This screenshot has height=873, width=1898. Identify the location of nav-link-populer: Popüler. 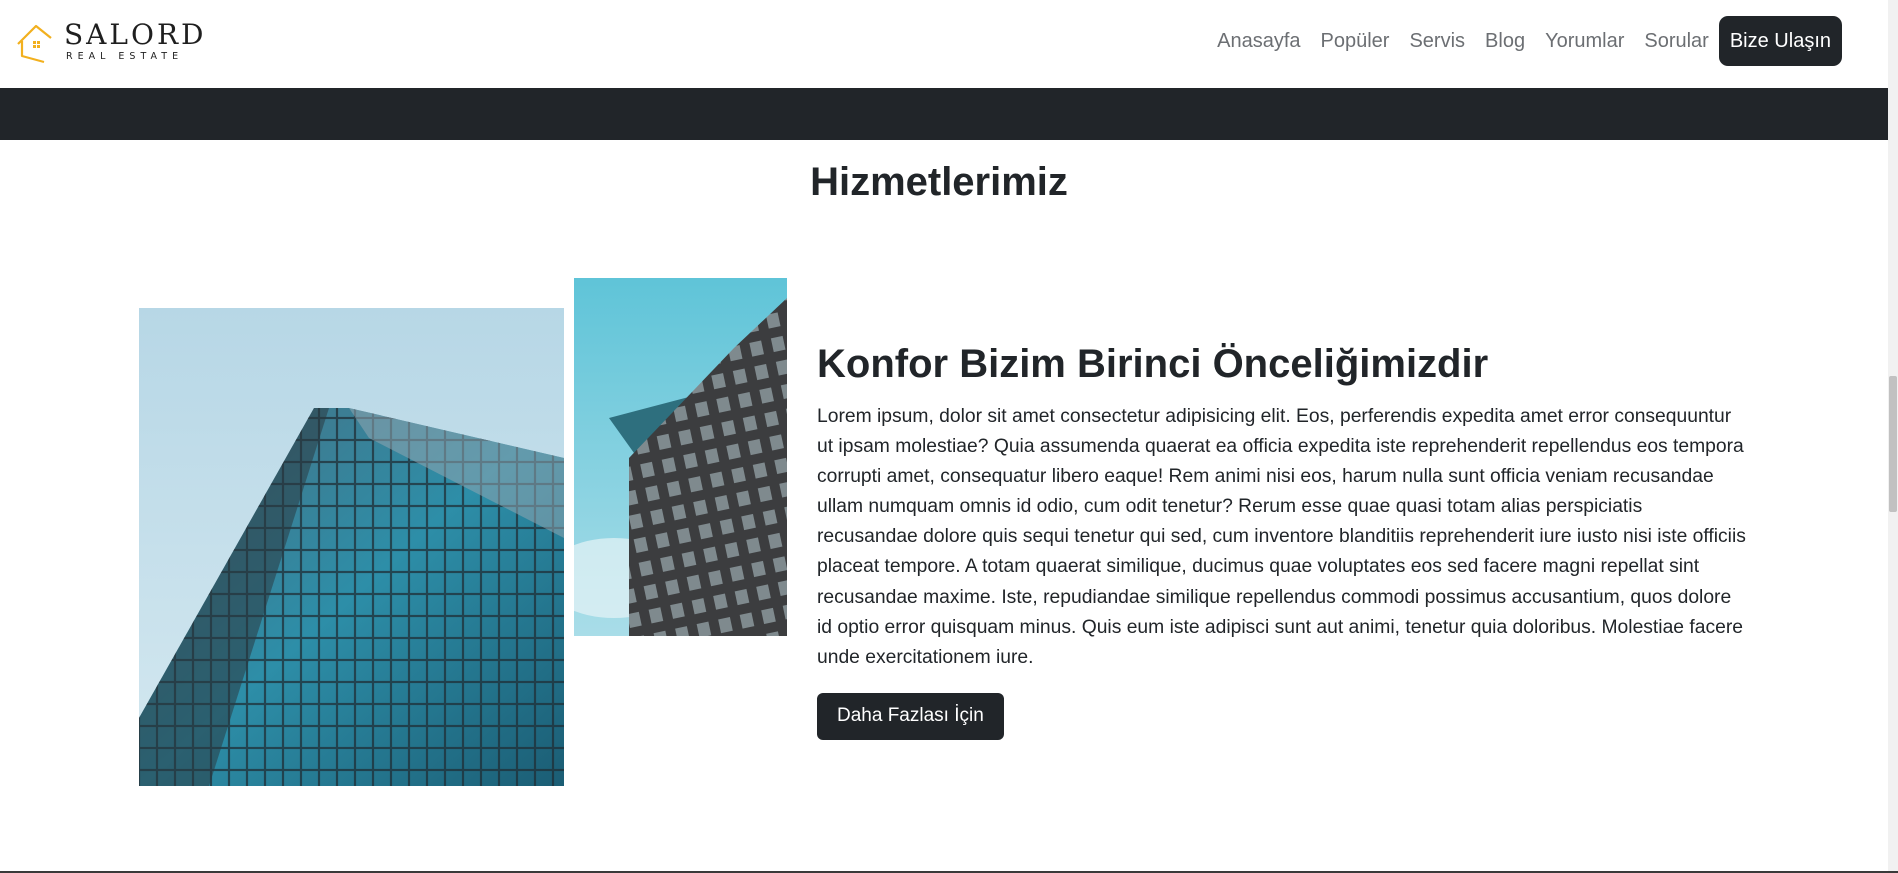
(1355, 41).